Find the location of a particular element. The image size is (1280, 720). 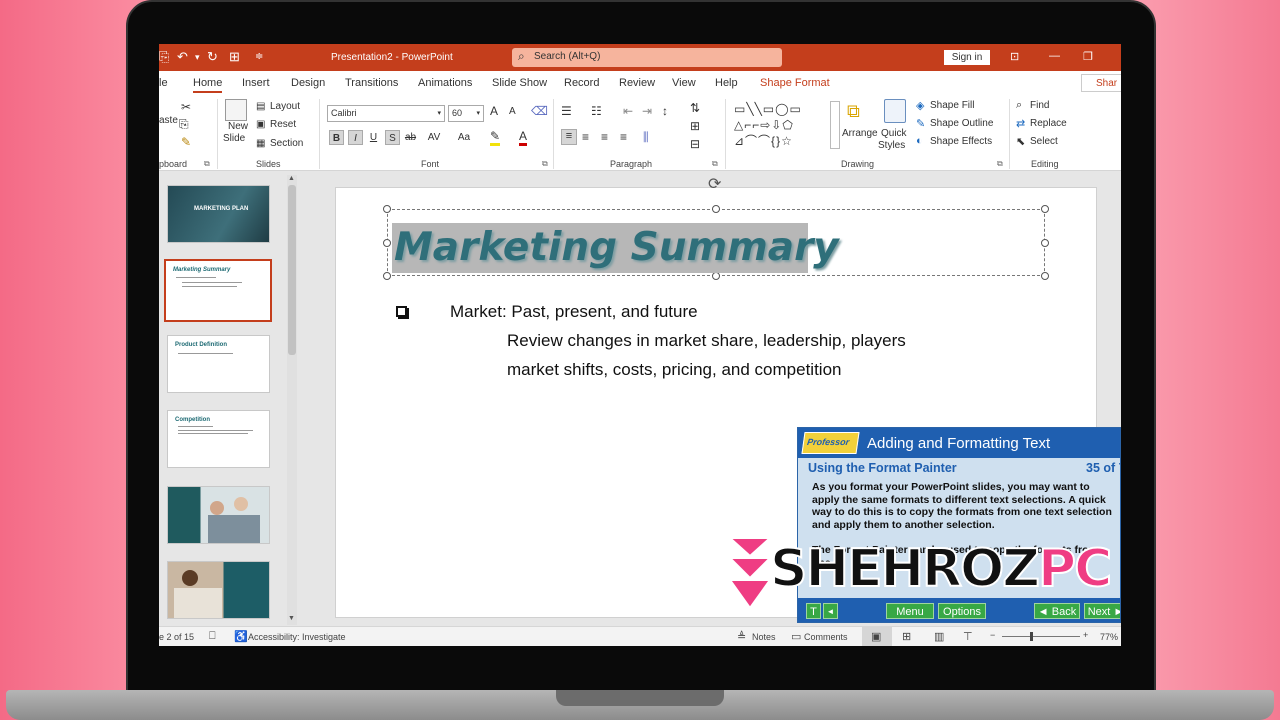

strikethrough-button: ab is located at coordinates (410, 137).